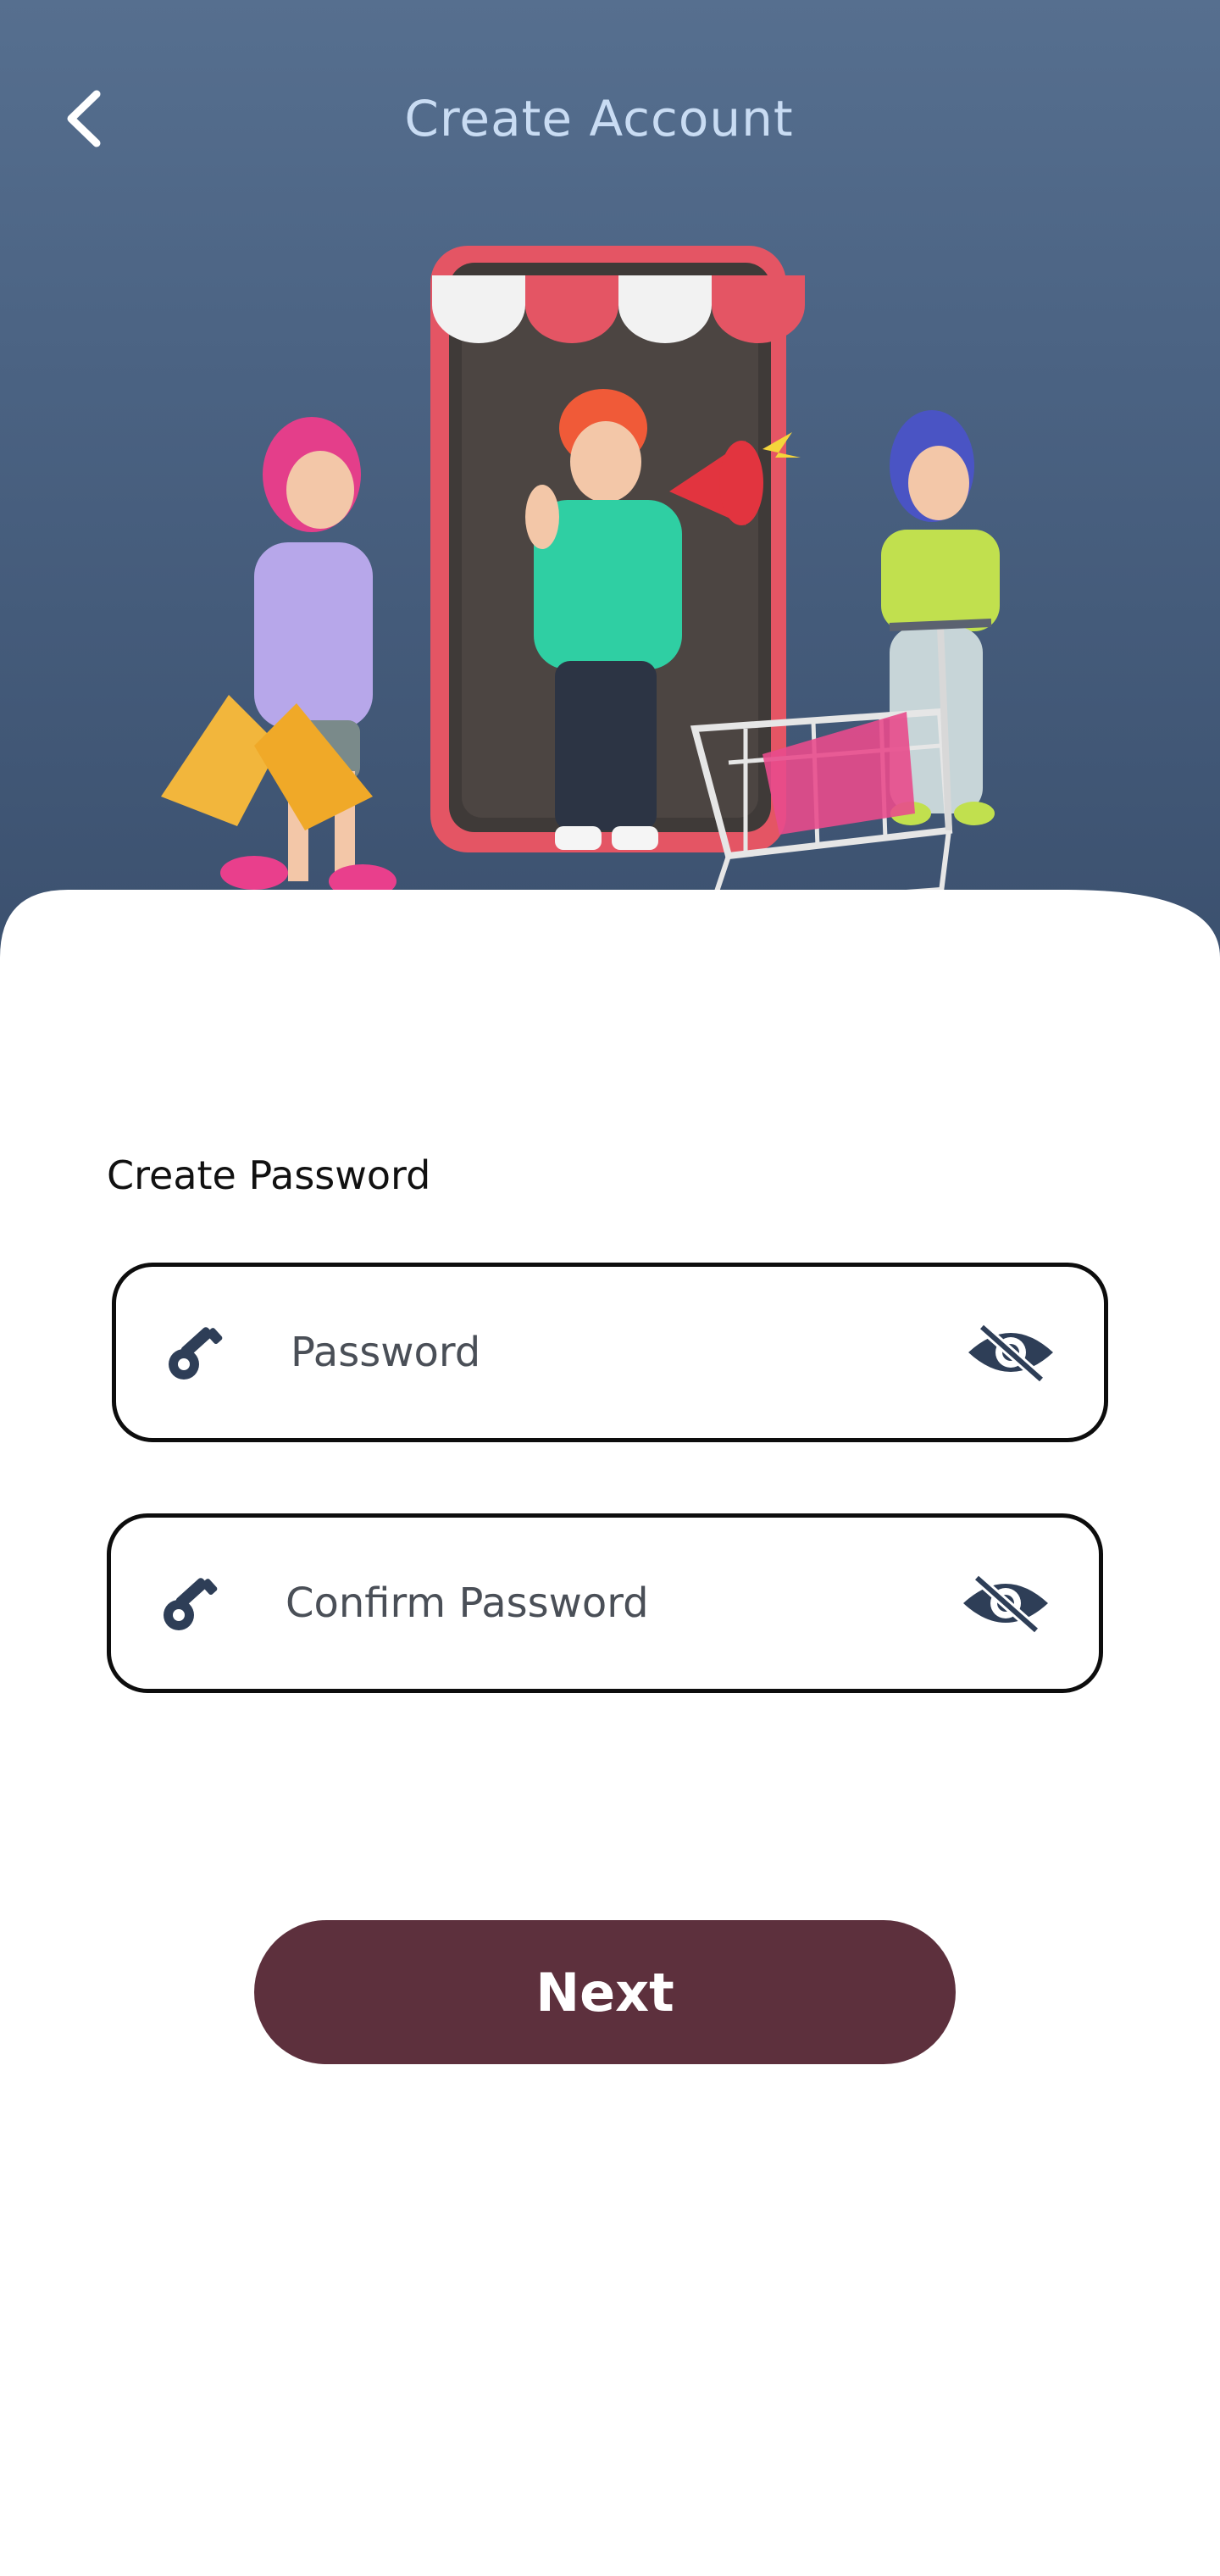 The height and width of the screenshot is (2576, 1220). I want to click on confirm-password-input, so click(607, 1603).